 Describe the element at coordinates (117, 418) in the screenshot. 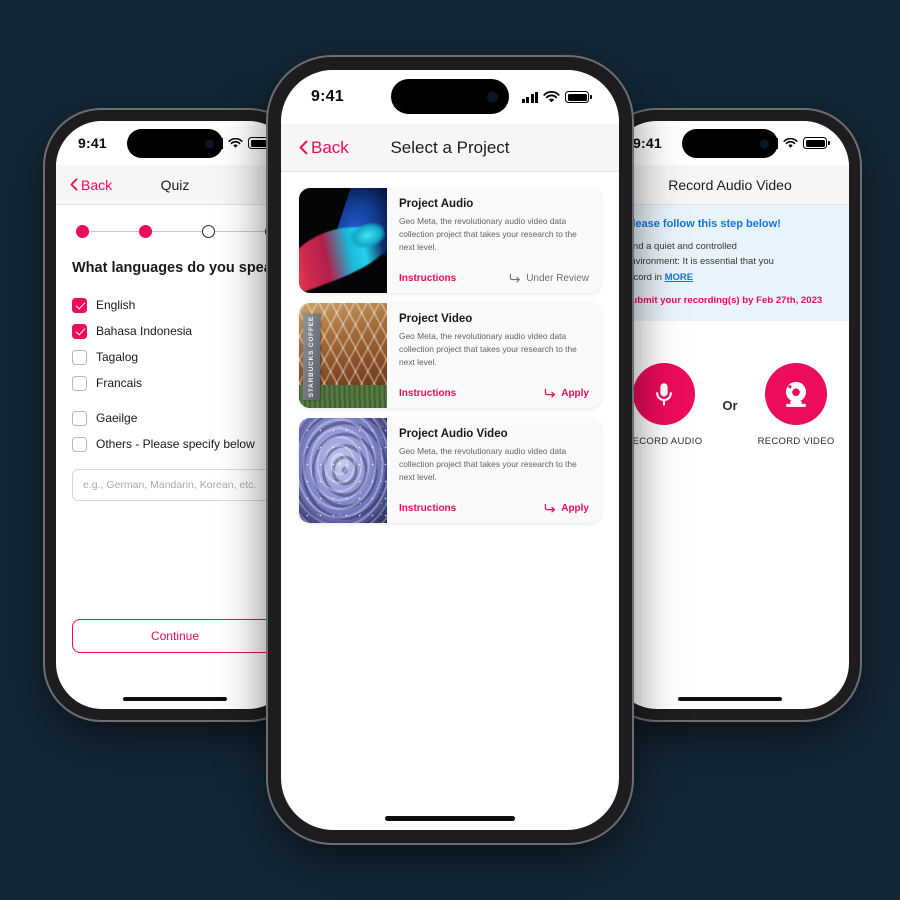

I see `option-label: Gaeilge` at that location.